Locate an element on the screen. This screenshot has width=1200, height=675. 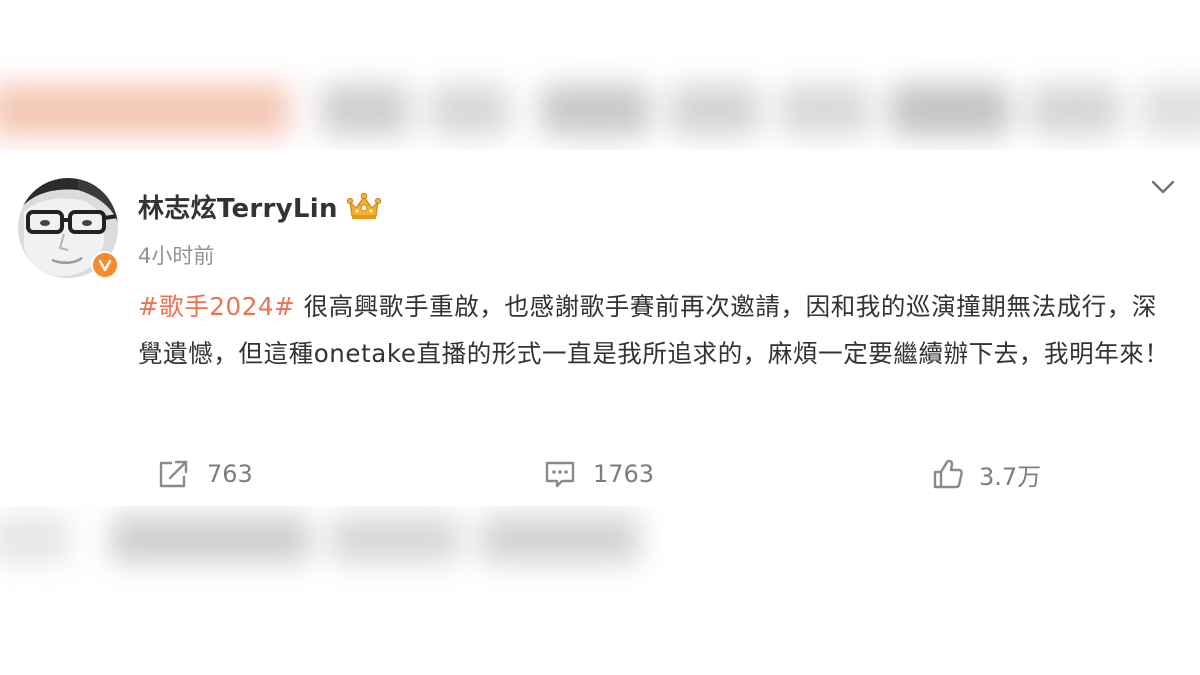
like-button: 3.7万 is located at coordinates (986, 474).